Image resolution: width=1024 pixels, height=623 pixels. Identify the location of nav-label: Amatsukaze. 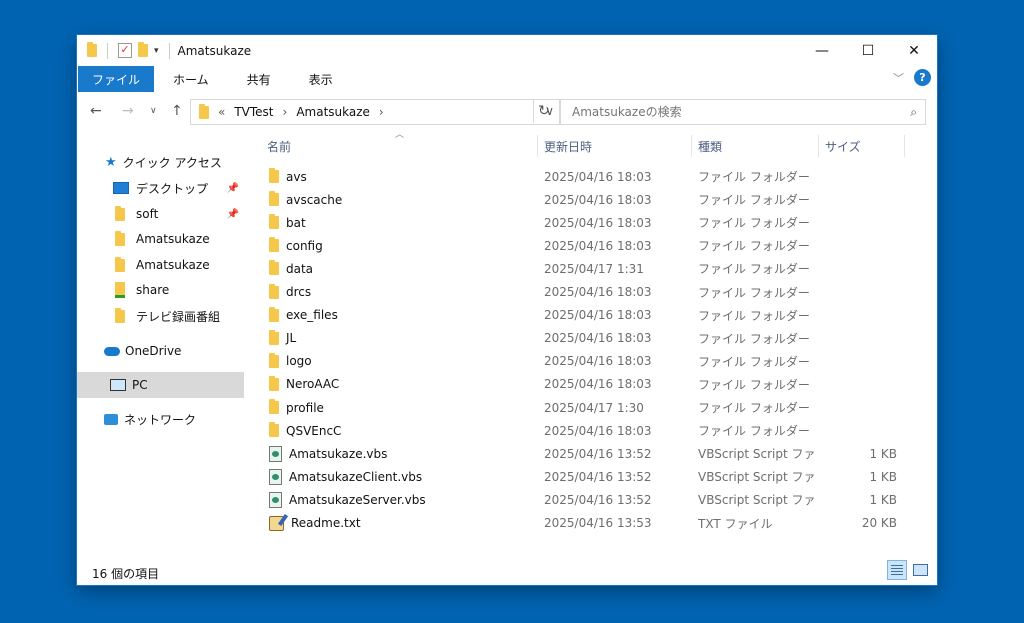
(173, 239).